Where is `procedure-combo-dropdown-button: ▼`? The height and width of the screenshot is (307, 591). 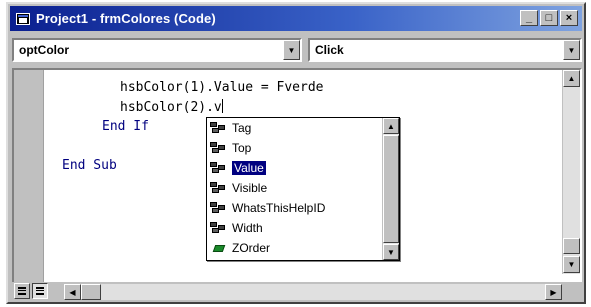 procedure-combo-dropdown-button: ▼ is located at coordinates (571, 50).